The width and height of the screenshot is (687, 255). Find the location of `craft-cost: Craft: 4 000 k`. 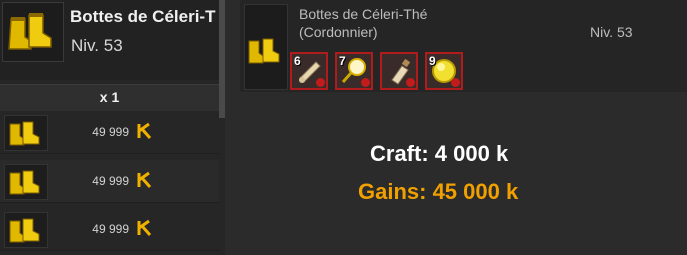

craft-cost: Craft: 4 000 k is located at coordinates (439, 153).